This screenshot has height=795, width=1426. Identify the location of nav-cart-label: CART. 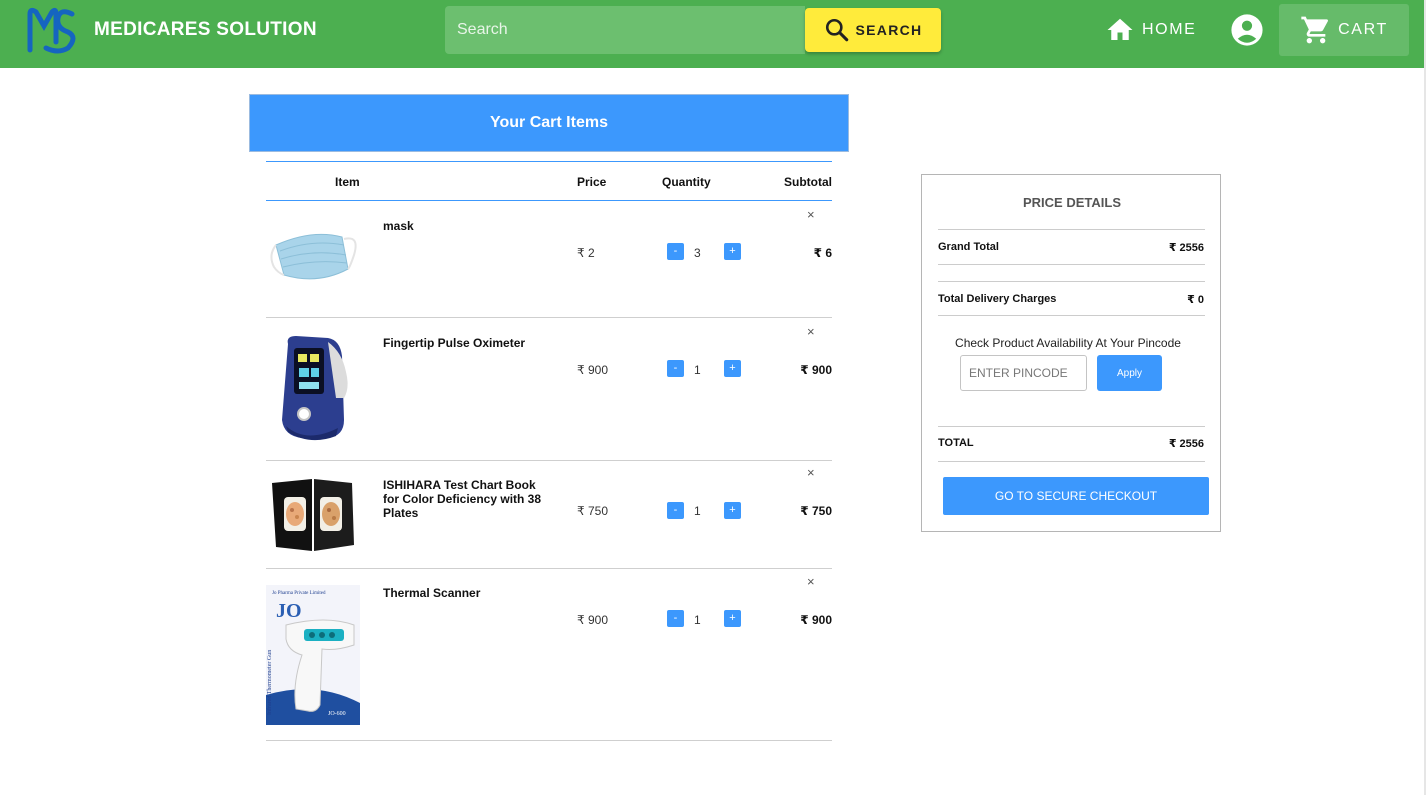
(1363, 29).